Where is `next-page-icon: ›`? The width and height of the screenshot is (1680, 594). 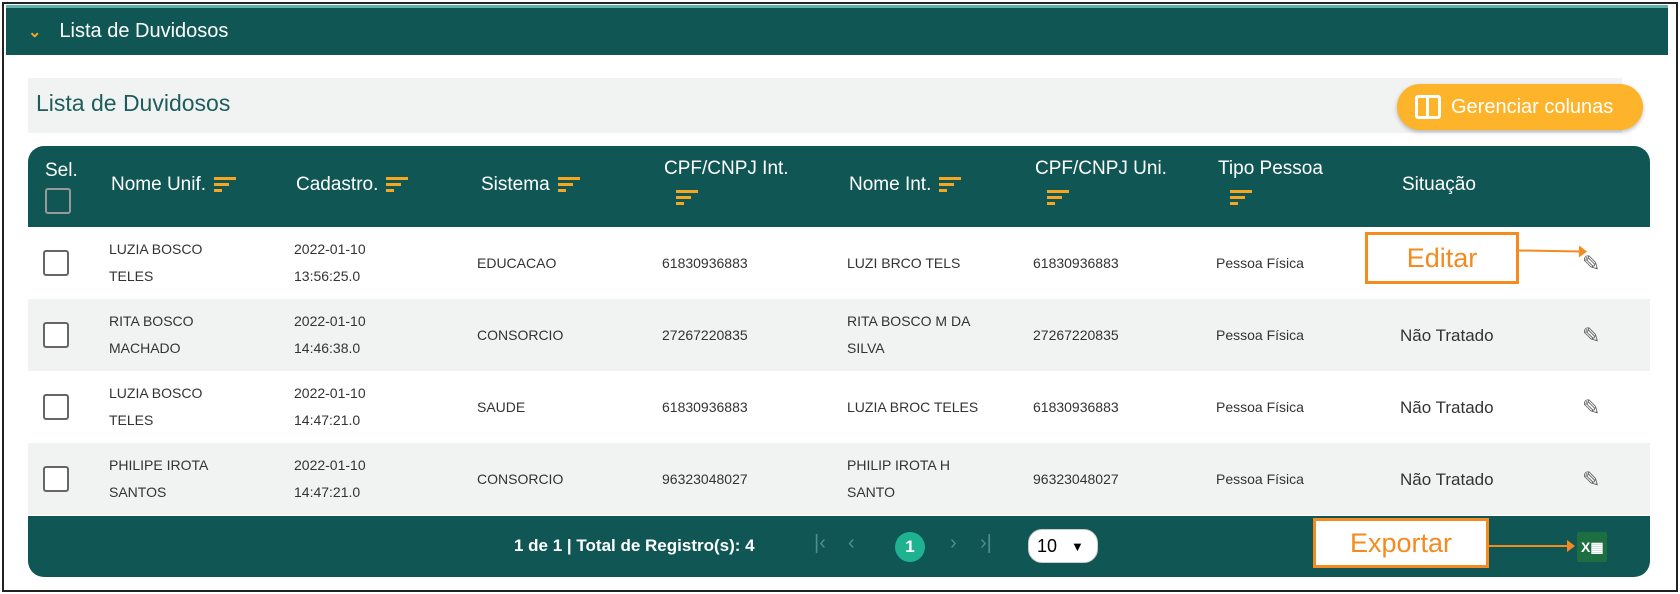
next-page-icon: › is located at coordinates (953, 543).